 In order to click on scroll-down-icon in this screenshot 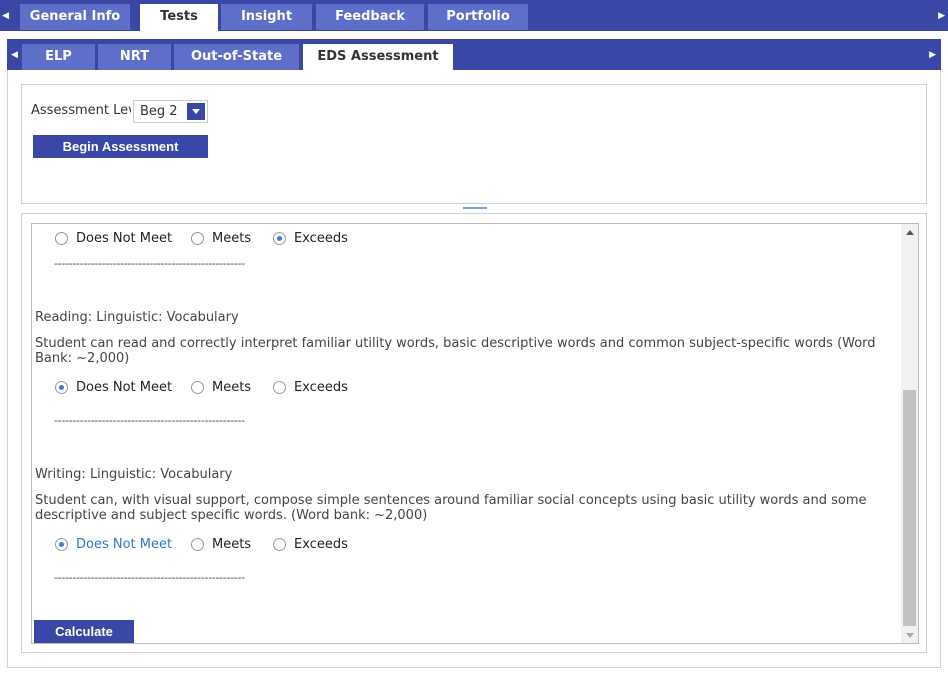, I will do `click(910, 635)`.